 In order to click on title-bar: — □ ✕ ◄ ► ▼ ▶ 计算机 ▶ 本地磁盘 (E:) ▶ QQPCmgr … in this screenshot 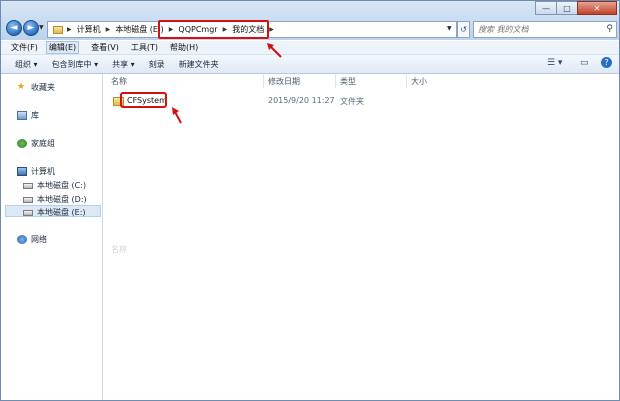, I will do `click(310, 20)`.